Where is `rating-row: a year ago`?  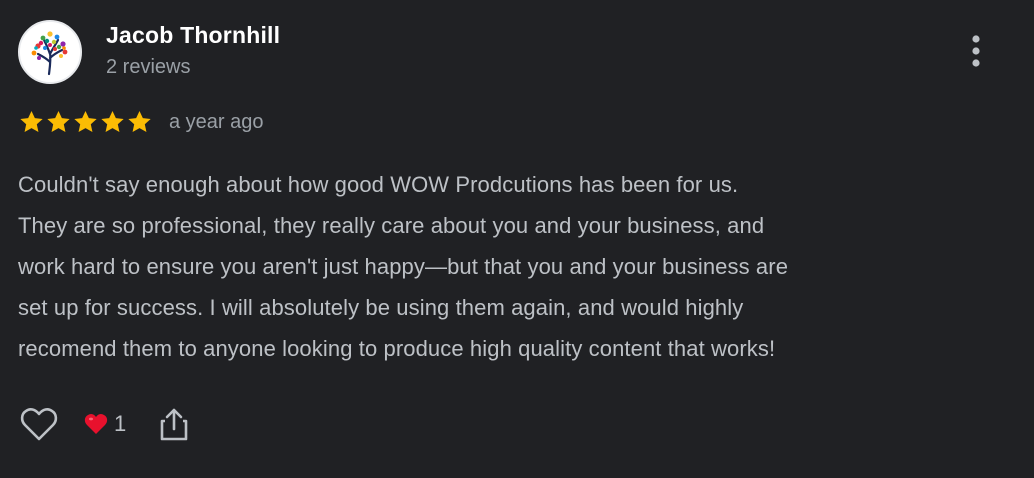
rating-row: a year ago is located at coordinates (141, 122).